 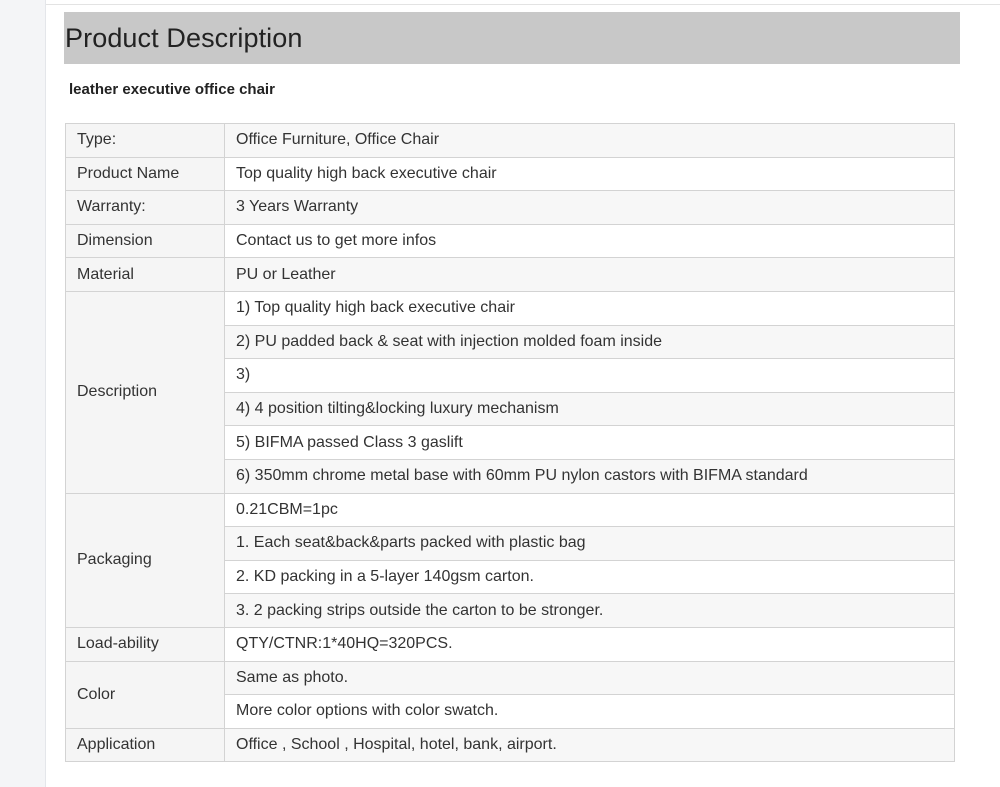 I want to click on spec-value: 3), so click(x=589, y=375).